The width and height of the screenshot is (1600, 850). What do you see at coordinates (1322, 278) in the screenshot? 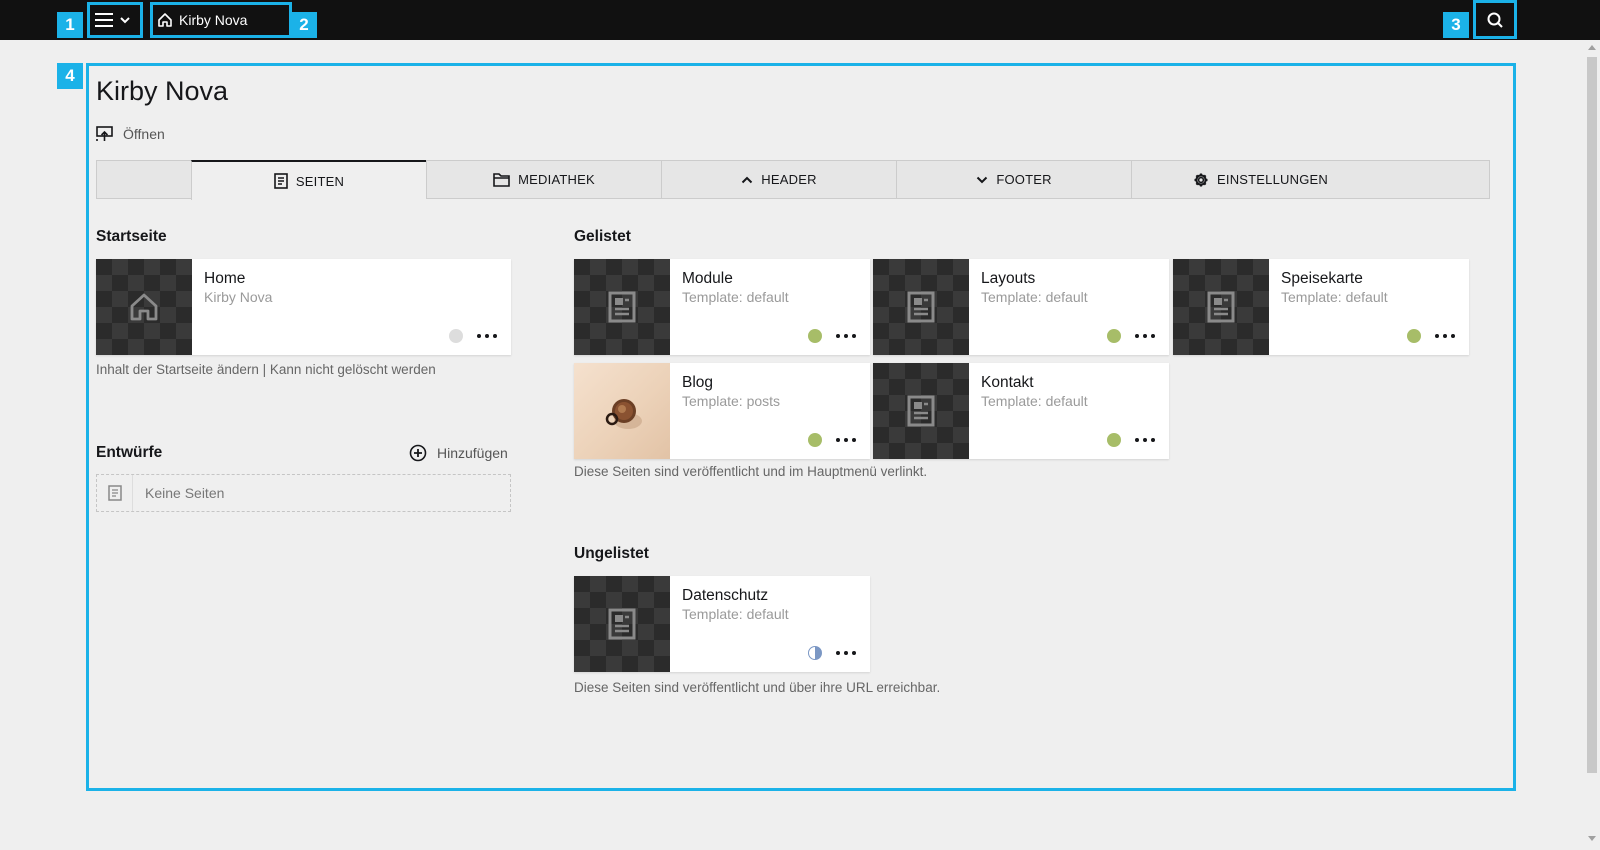
I see `card-title: Speisekarte` at bounding box center [1322, 278].